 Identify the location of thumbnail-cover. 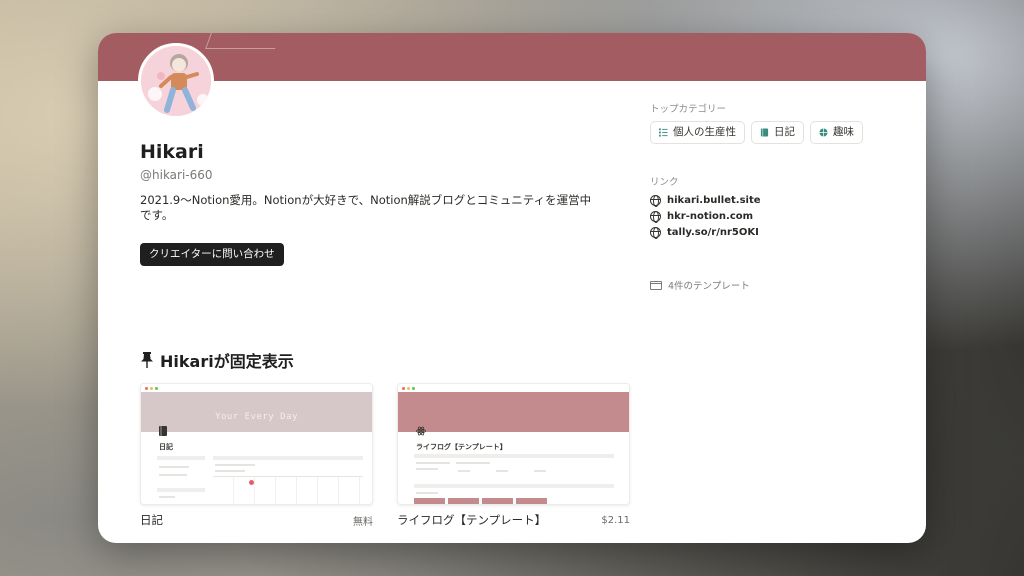
(513, 412).